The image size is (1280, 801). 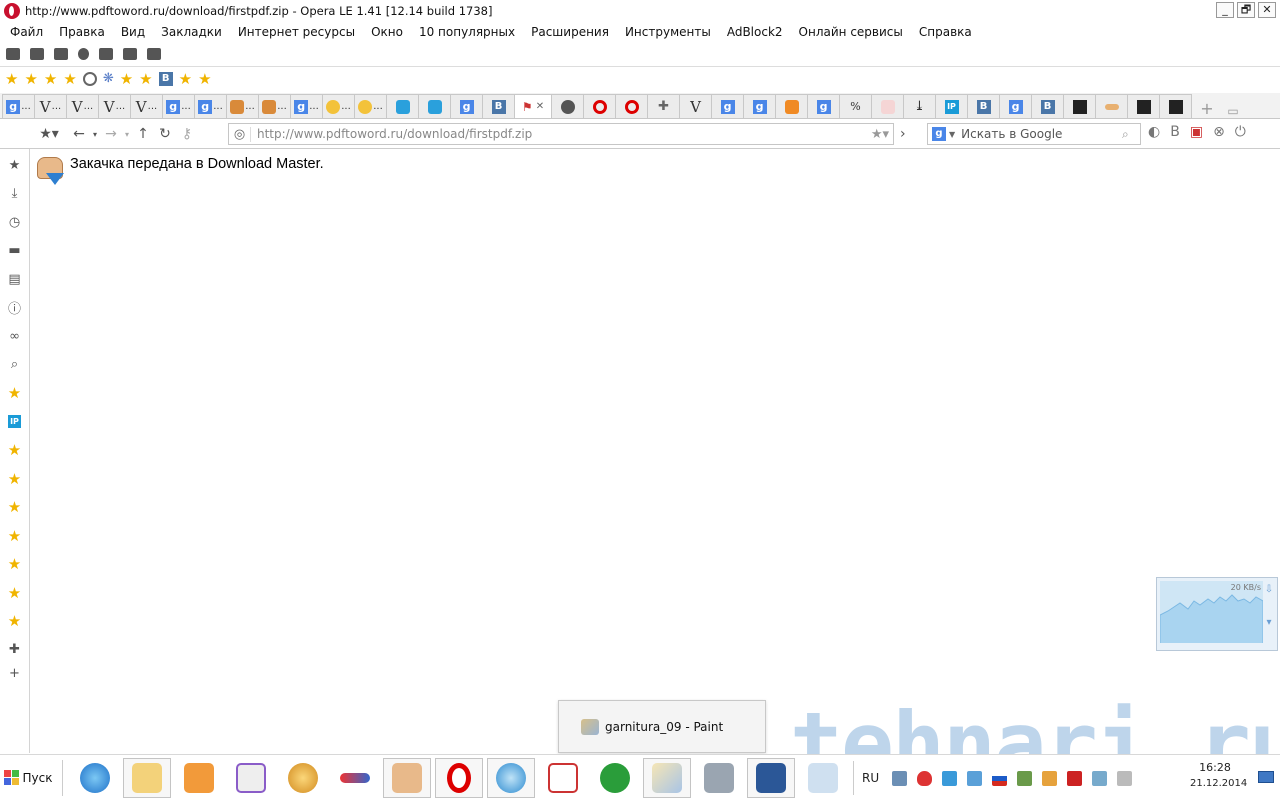 I want to click on bookmark-vk-icon: B, so click(x=165, y=79).